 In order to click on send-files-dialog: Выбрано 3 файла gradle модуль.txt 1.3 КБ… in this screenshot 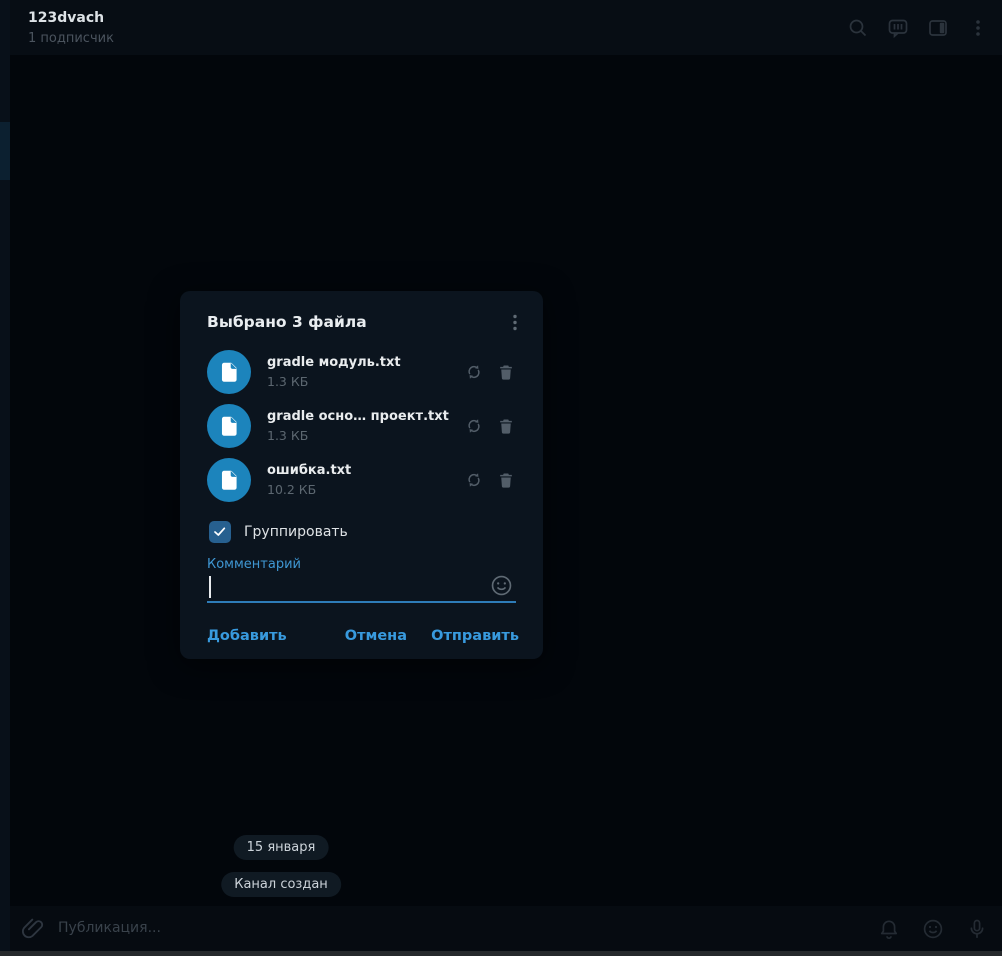, I will do `click(361, 475)`.